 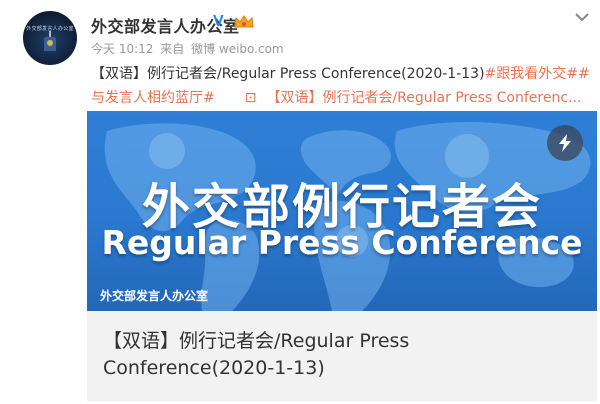 What do you see at coordinates (189, 48) in the screenshot?
I see `post-meta: 今天 10:12 来自 微博 weibo.com` at bounding box center [189, 48].